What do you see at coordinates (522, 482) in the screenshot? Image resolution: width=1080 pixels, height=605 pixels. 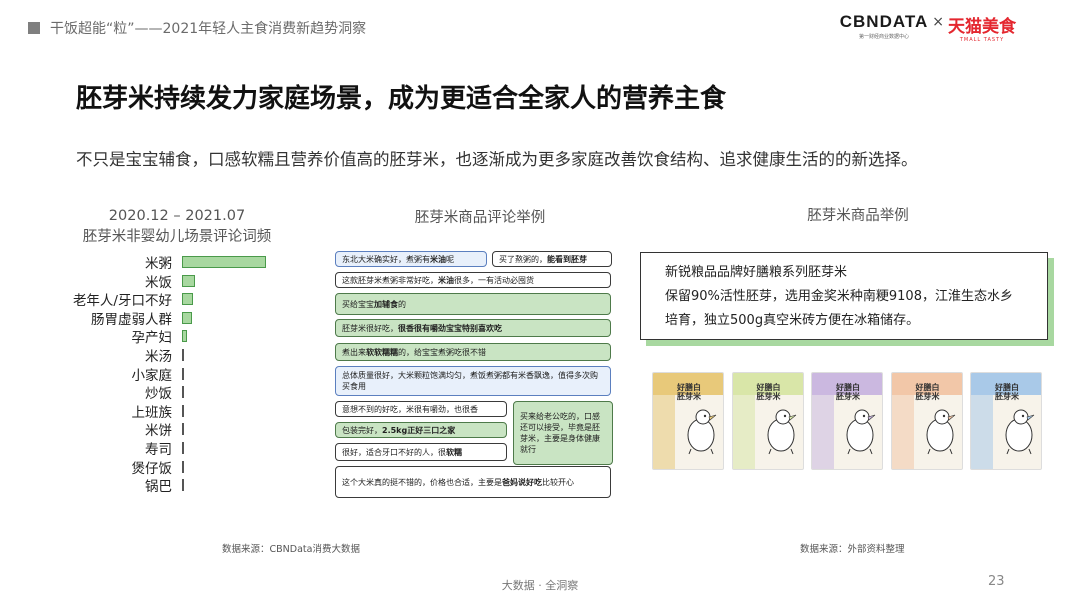 I see `review-highlight: 爸妈说好吃` at bounding box center [522, 482].